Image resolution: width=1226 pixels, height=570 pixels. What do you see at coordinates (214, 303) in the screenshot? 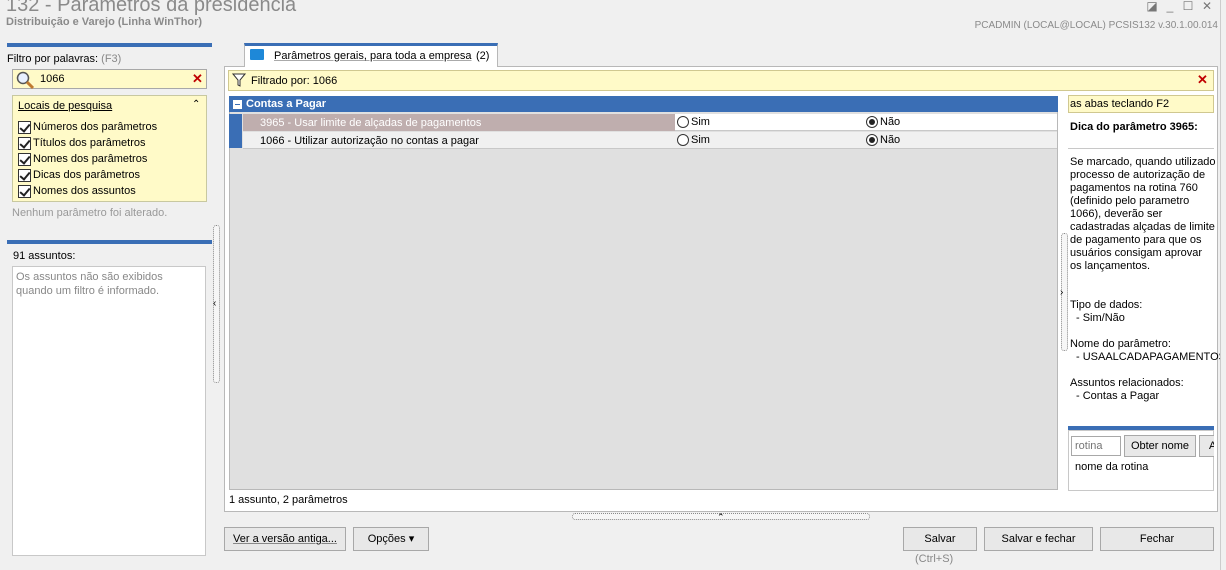
I see `chevron-left-icon: ‹` at bounding box center [214, 303].